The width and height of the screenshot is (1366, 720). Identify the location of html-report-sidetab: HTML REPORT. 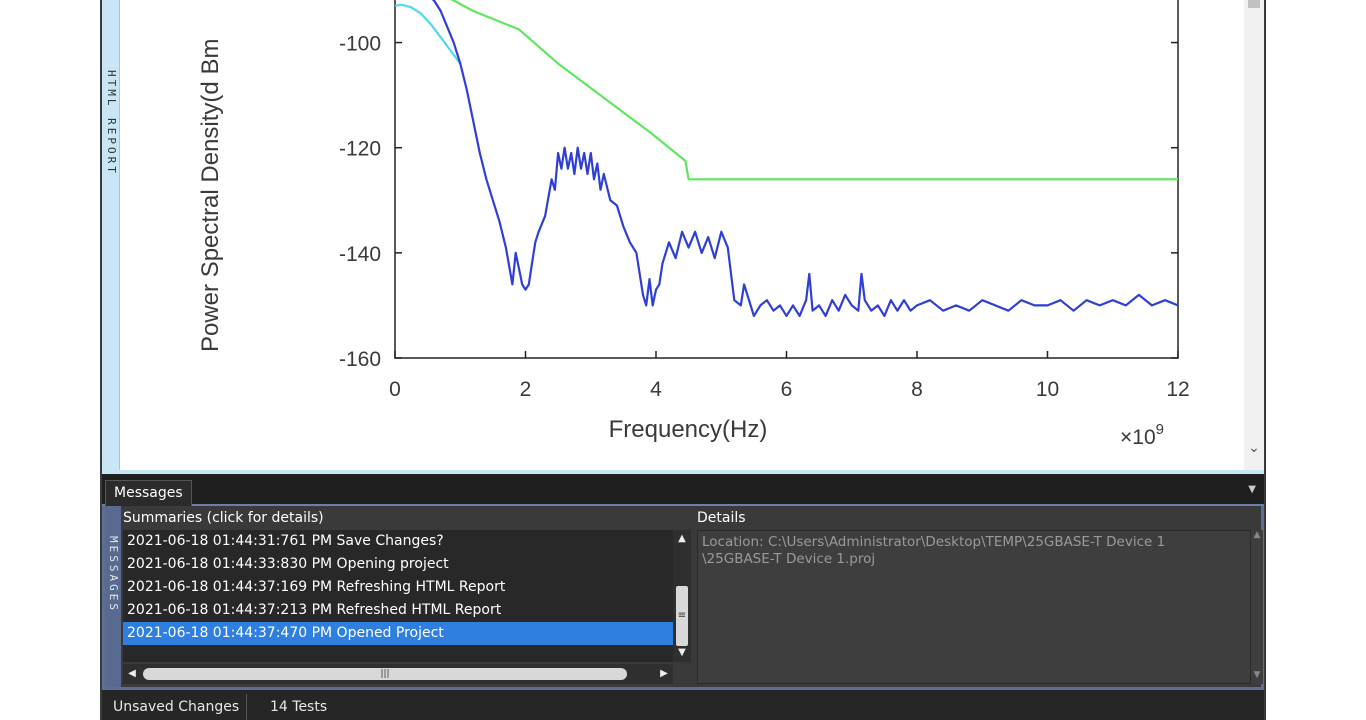
(111, 237).